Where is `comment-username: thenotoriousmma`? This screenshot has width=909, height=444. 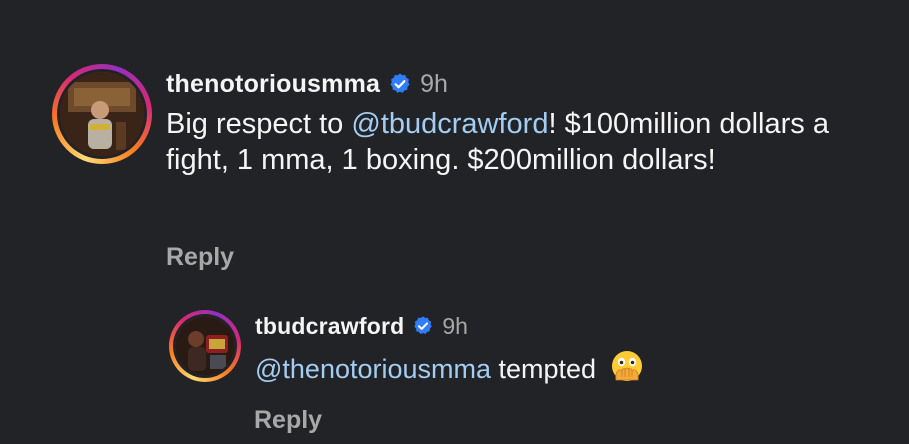
comment-username: thenotoriousmma is located at coordinates (273, 84).